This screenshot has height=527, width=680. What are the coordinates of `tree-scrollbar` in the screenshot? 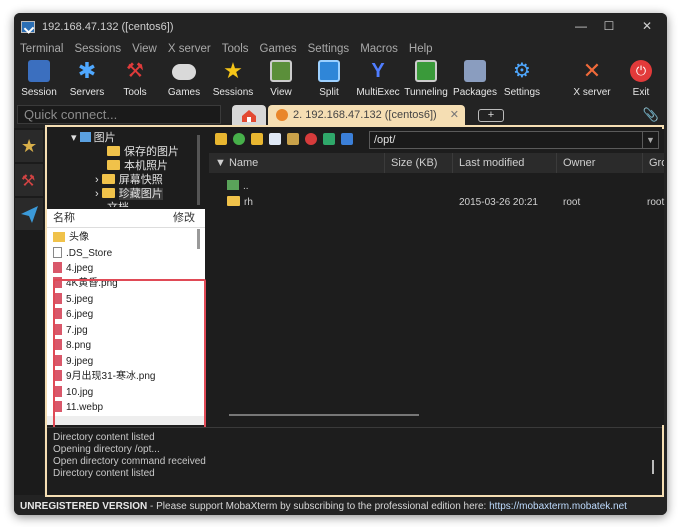 It's located at (198, 170).